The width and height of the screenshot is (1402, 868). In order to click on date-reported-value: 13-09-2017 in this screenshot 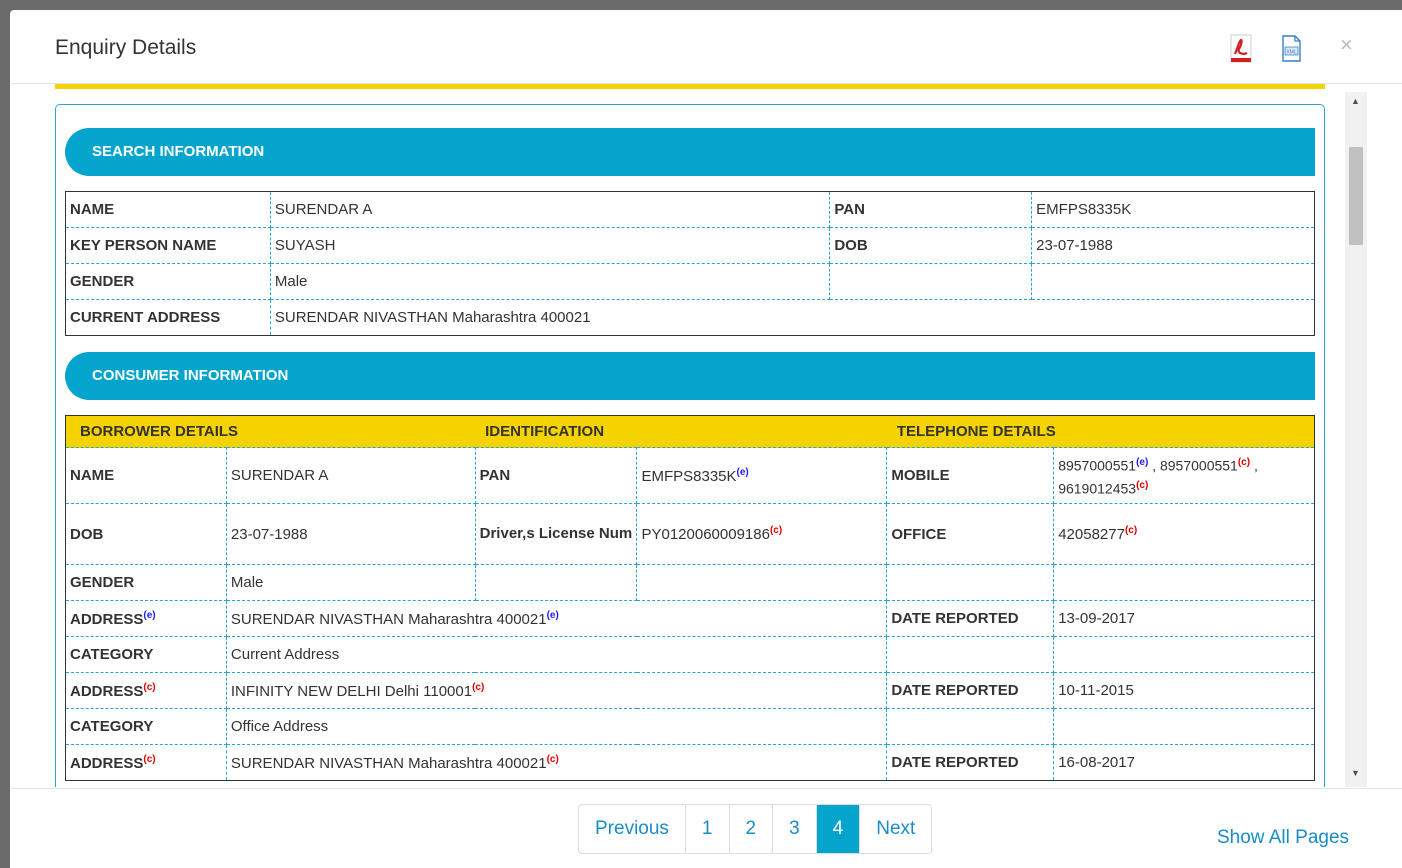, I will do `click(1184, 618)`.